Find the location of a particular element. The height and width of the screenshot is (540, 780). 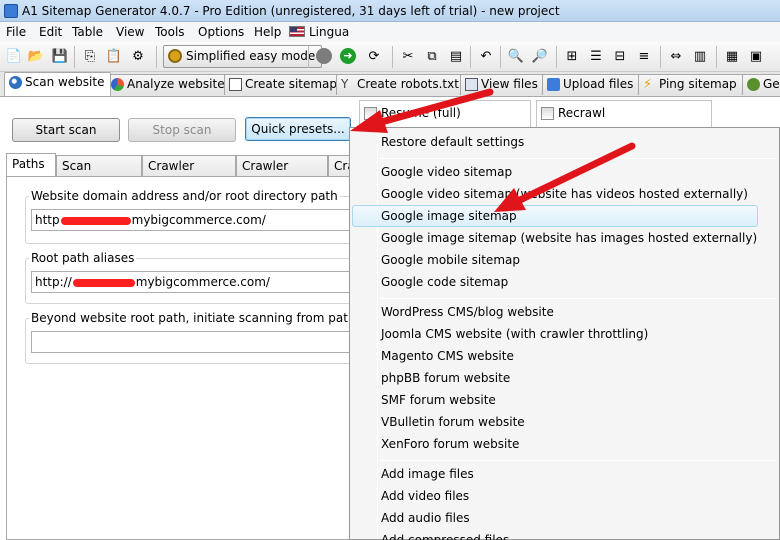

tab-create-robots: Y Create robots.txt is located at coordinates (401, 84).